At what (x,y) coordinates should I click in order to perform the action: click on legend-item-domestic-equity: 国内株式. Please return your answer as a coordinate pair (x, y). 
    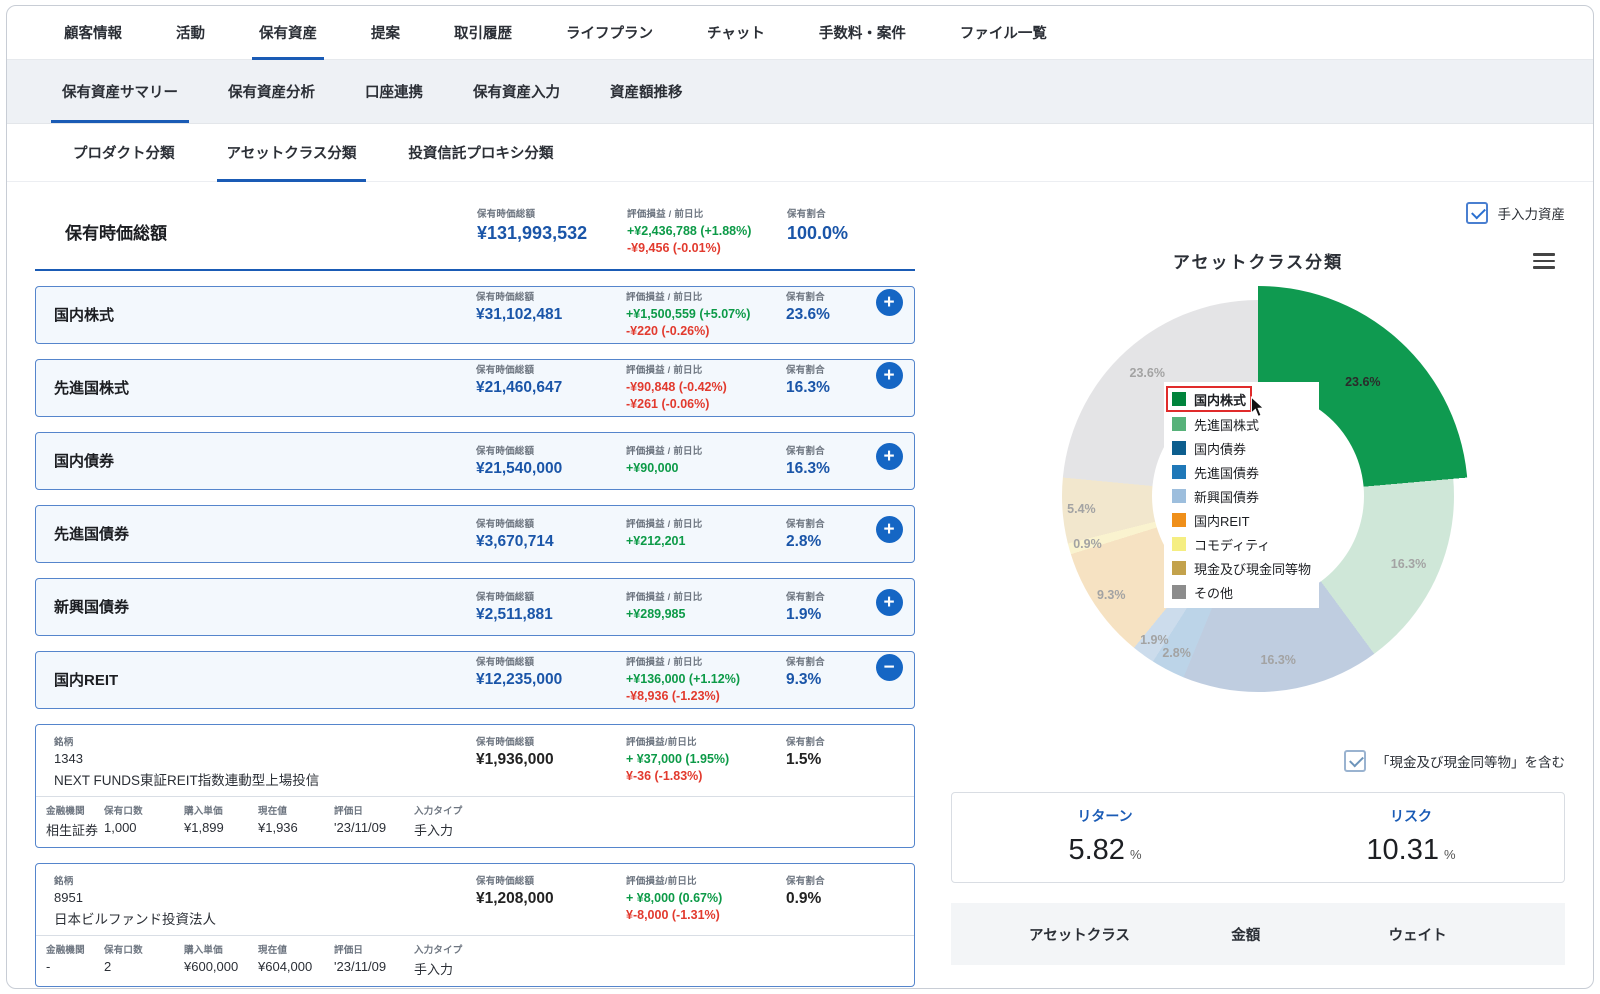
    Looking at the image, I should click on (1215, 402).